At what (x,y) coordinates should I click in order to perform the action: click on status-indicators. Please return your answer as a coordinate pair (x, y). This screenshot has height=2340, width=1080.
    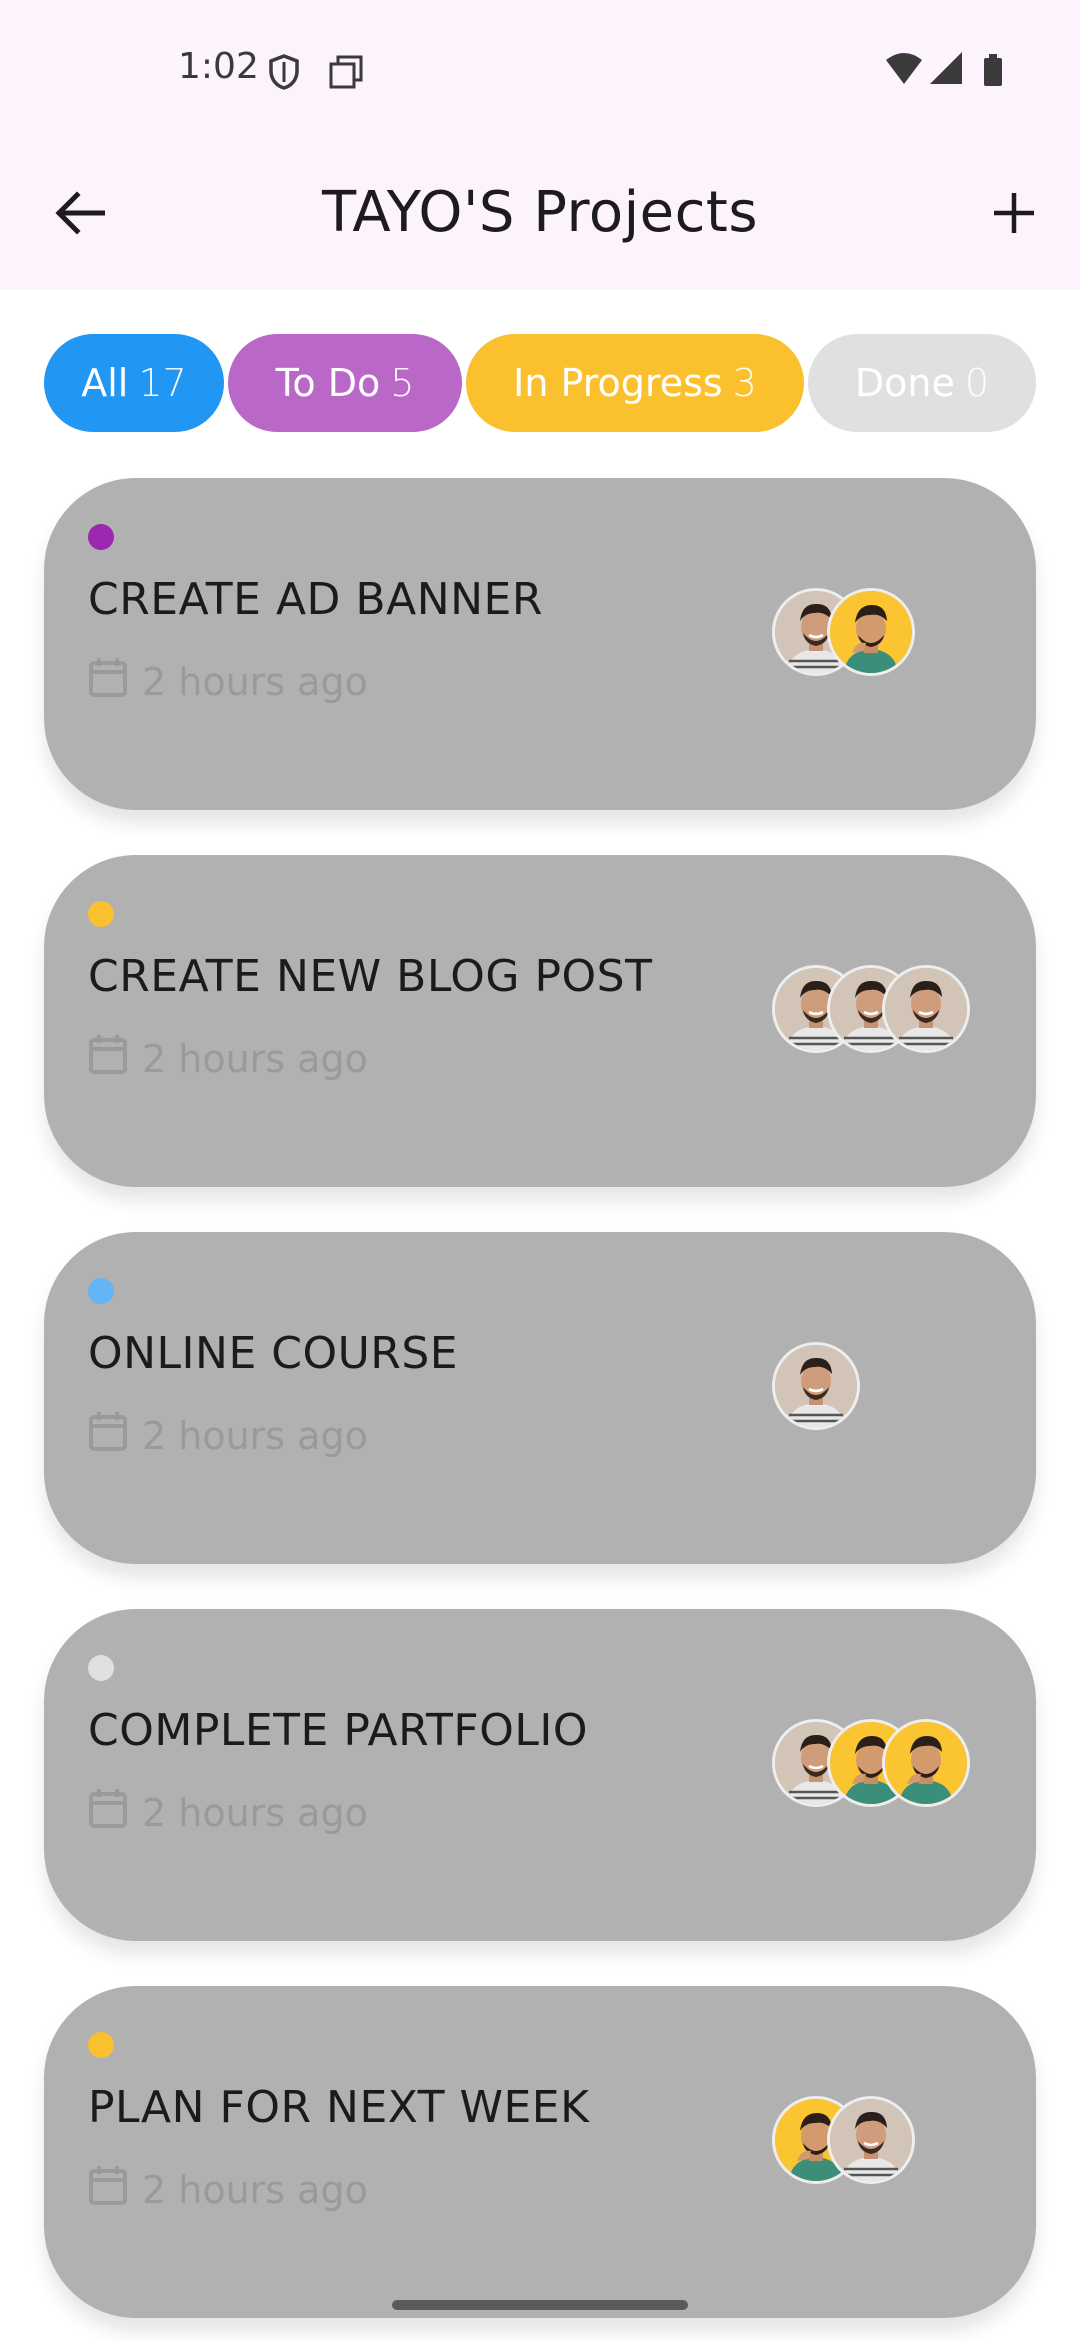
    Looking at the image, I should click on (949, 72).